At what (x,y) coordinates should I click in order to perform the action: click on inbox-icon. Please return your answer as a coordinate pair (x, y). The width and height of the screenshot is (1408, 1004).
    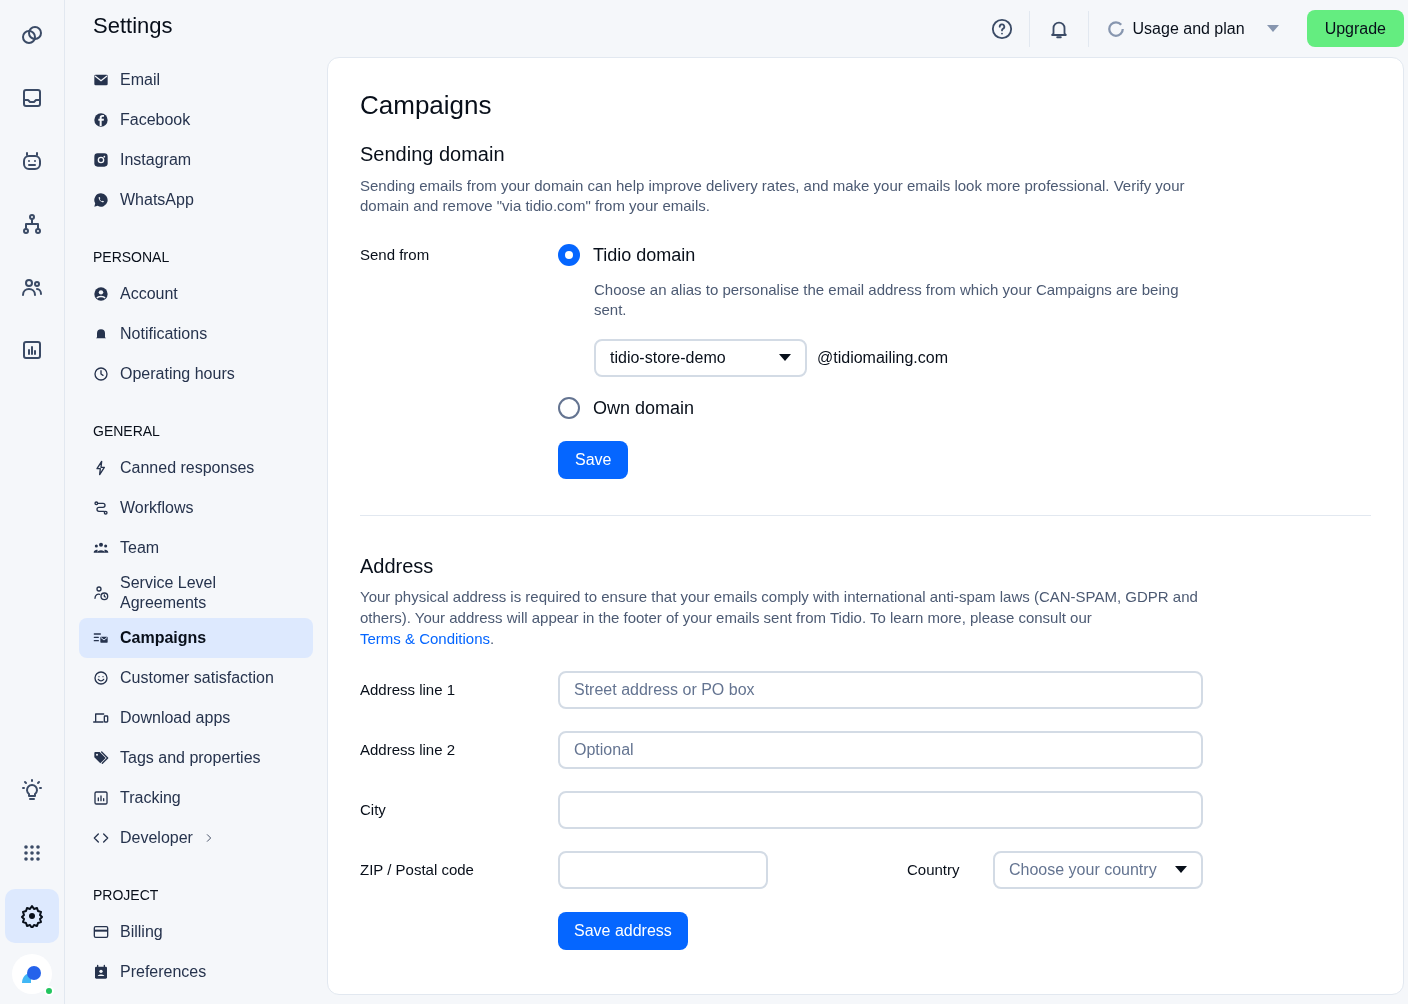
    Looking at the image, I should click on (32, 98).